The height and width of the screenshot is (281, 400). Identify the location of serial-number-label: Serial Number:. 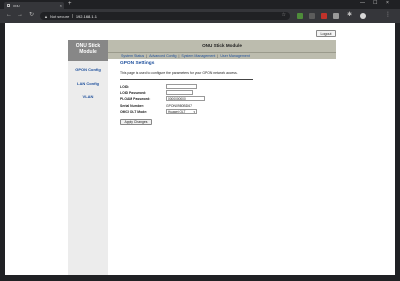
(132, 106).